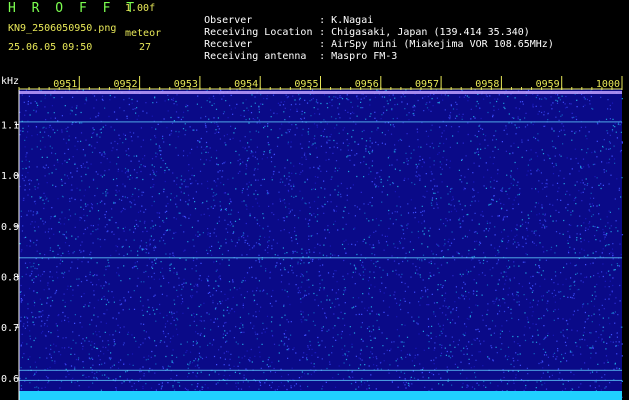 The height and width of the screenshot is (400, 629). What do you see at coordinates (73, 8) in the screenshot?
I see `app-title: H R O F F T` at bounding box center [73, 8].